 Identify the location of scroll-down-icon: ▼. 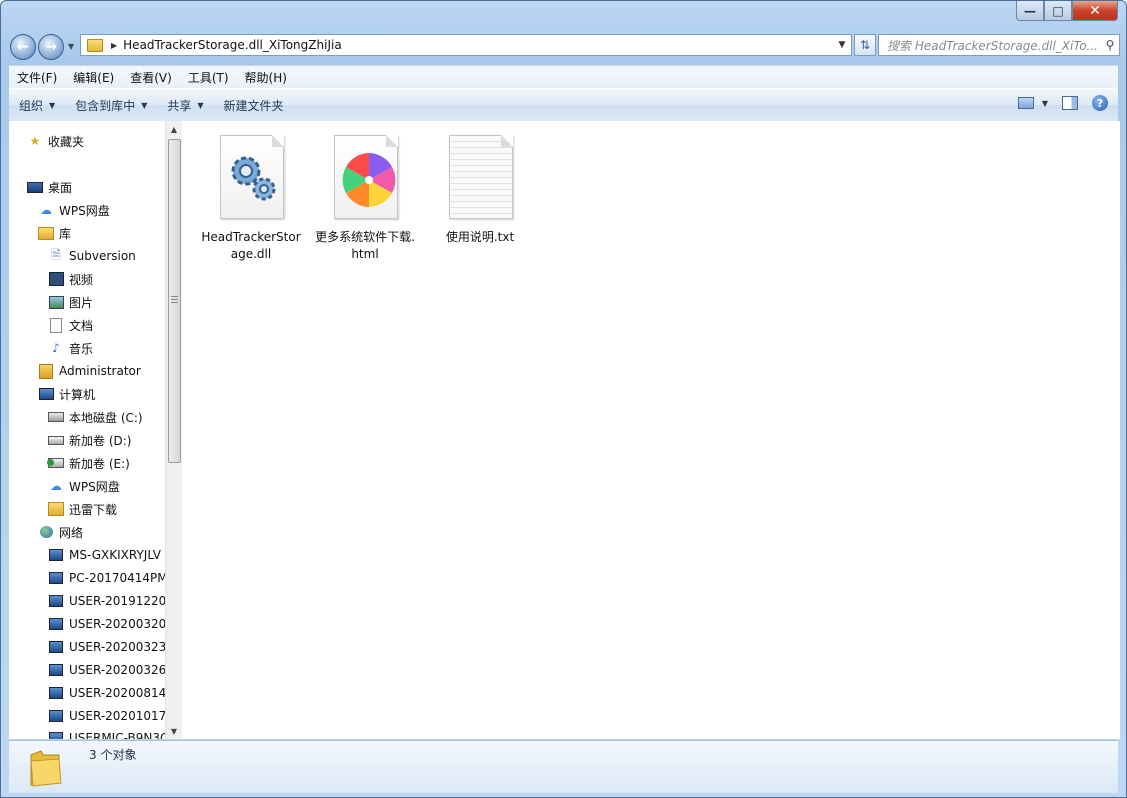
(174, 731).